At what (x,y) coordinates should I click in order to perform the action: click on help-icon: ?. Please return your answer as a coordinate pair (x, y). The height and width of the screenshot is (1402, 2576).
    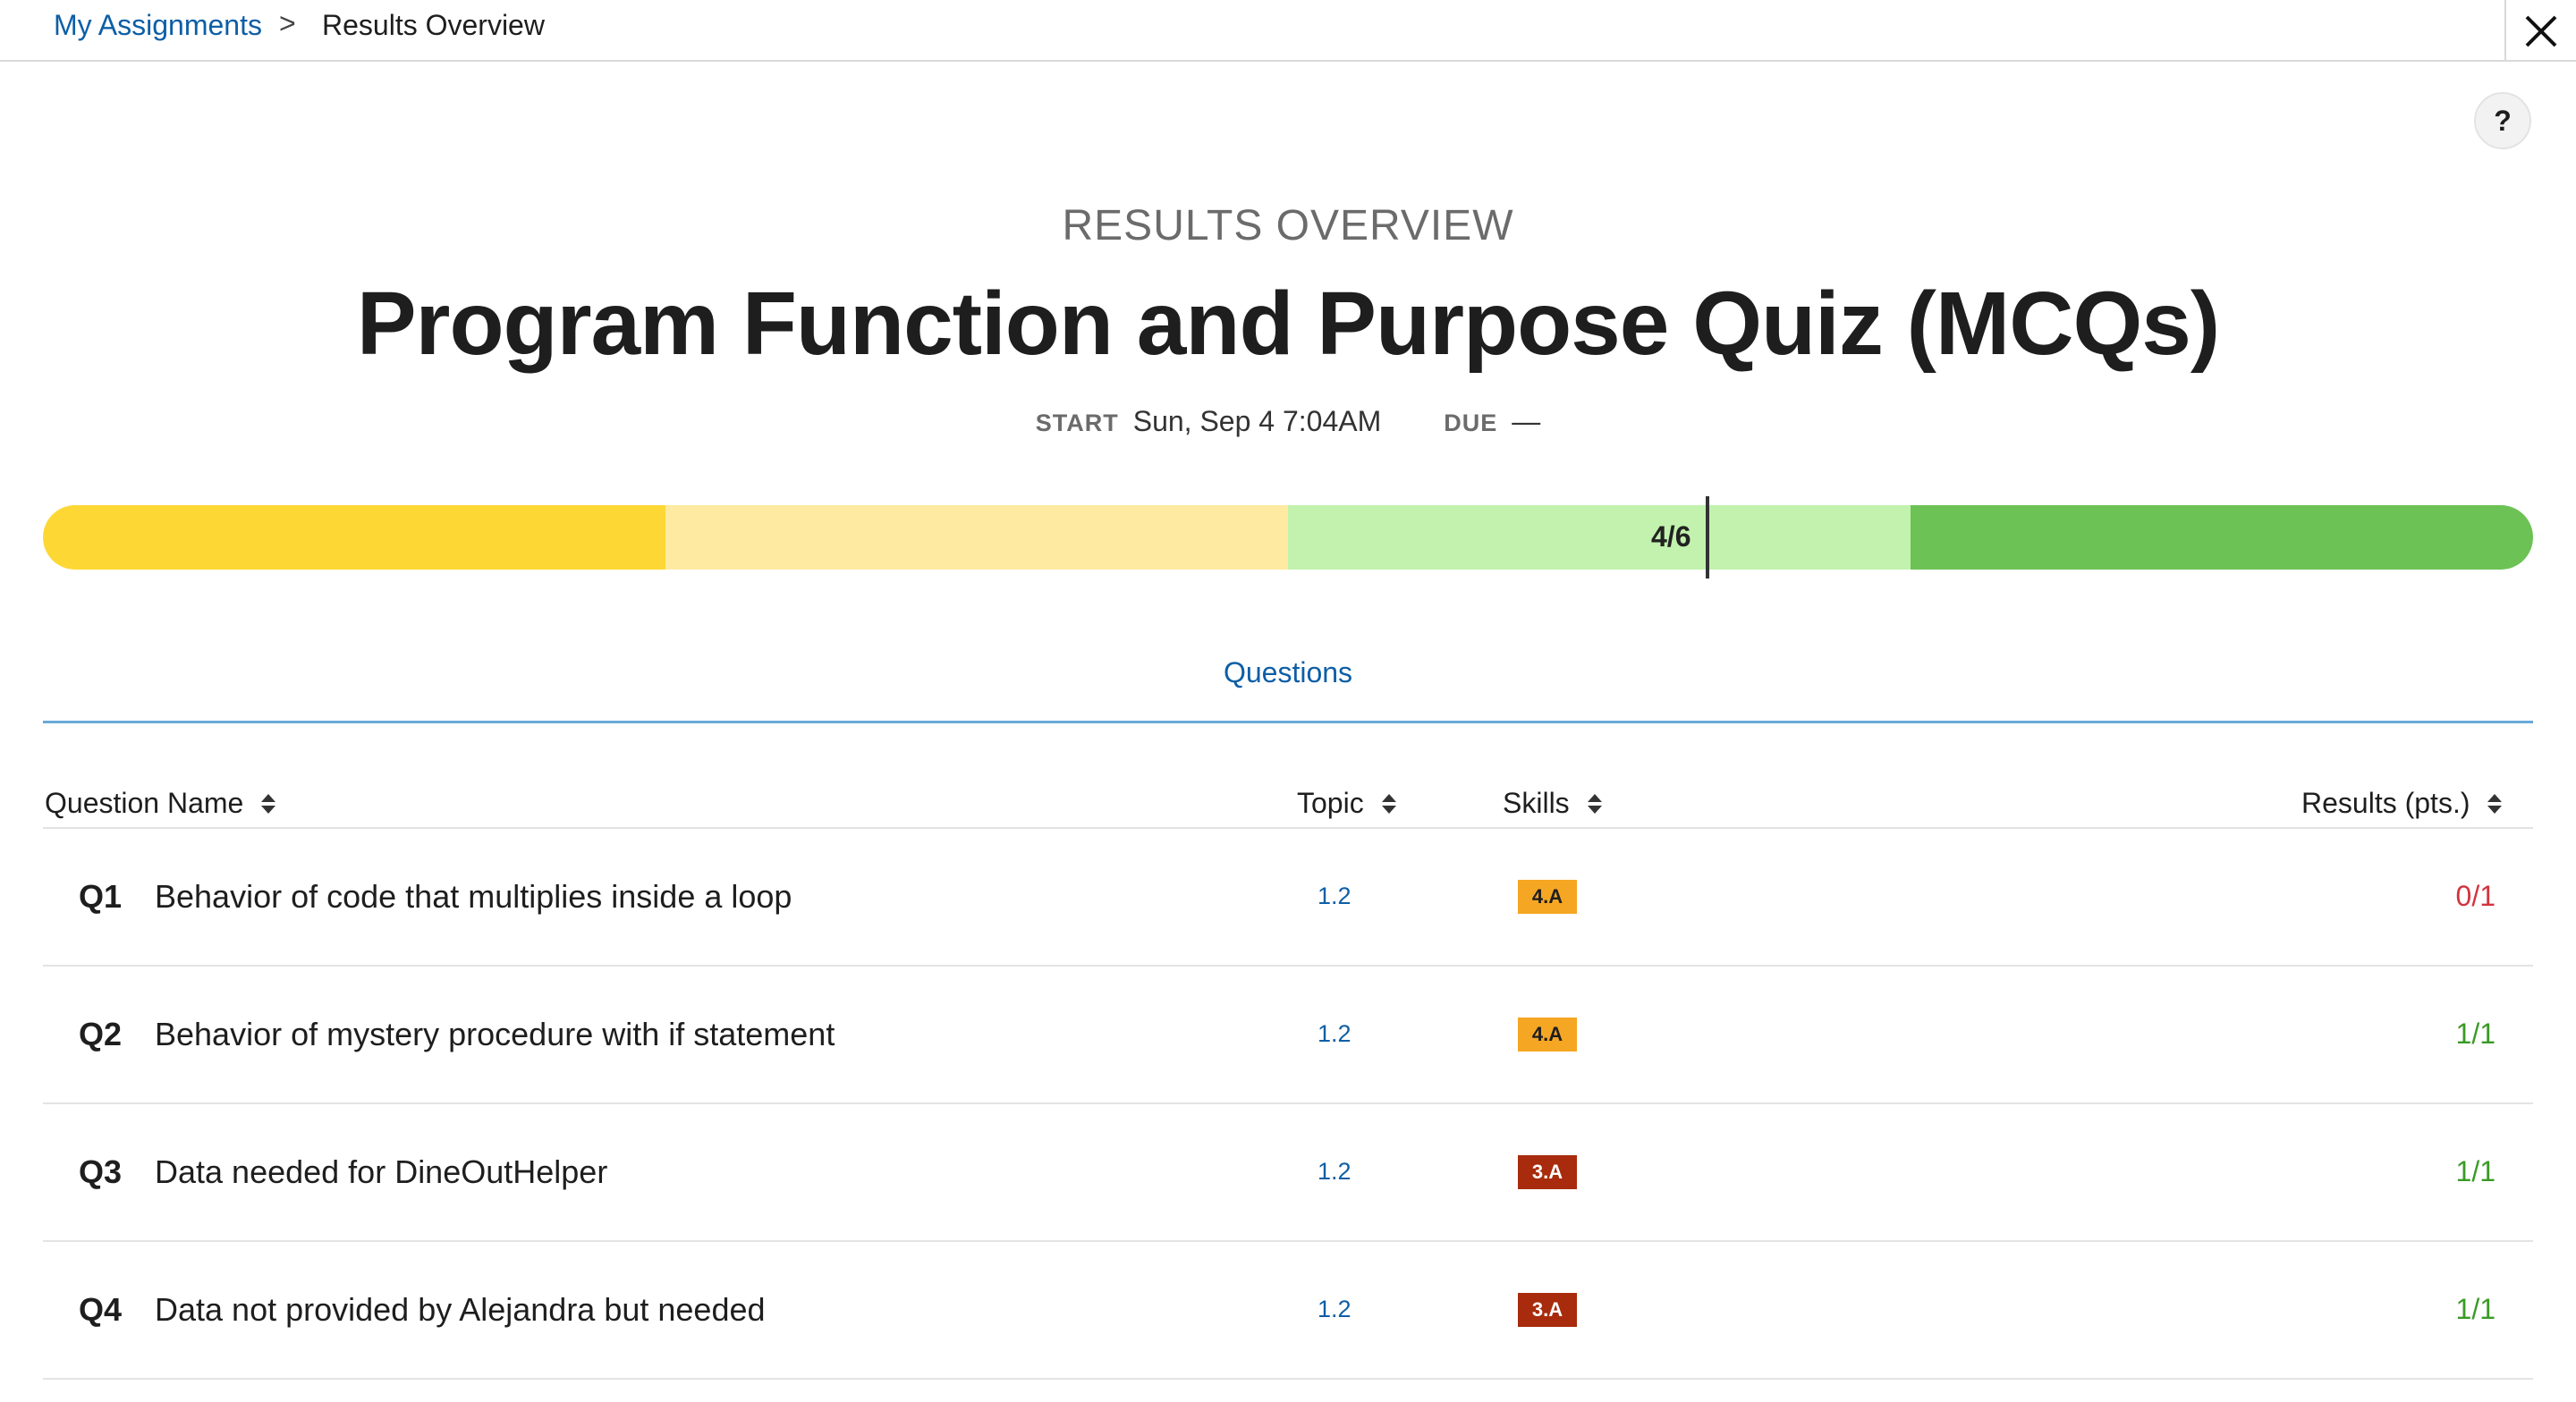
    Looking at the image, I should click on (2503, 121).